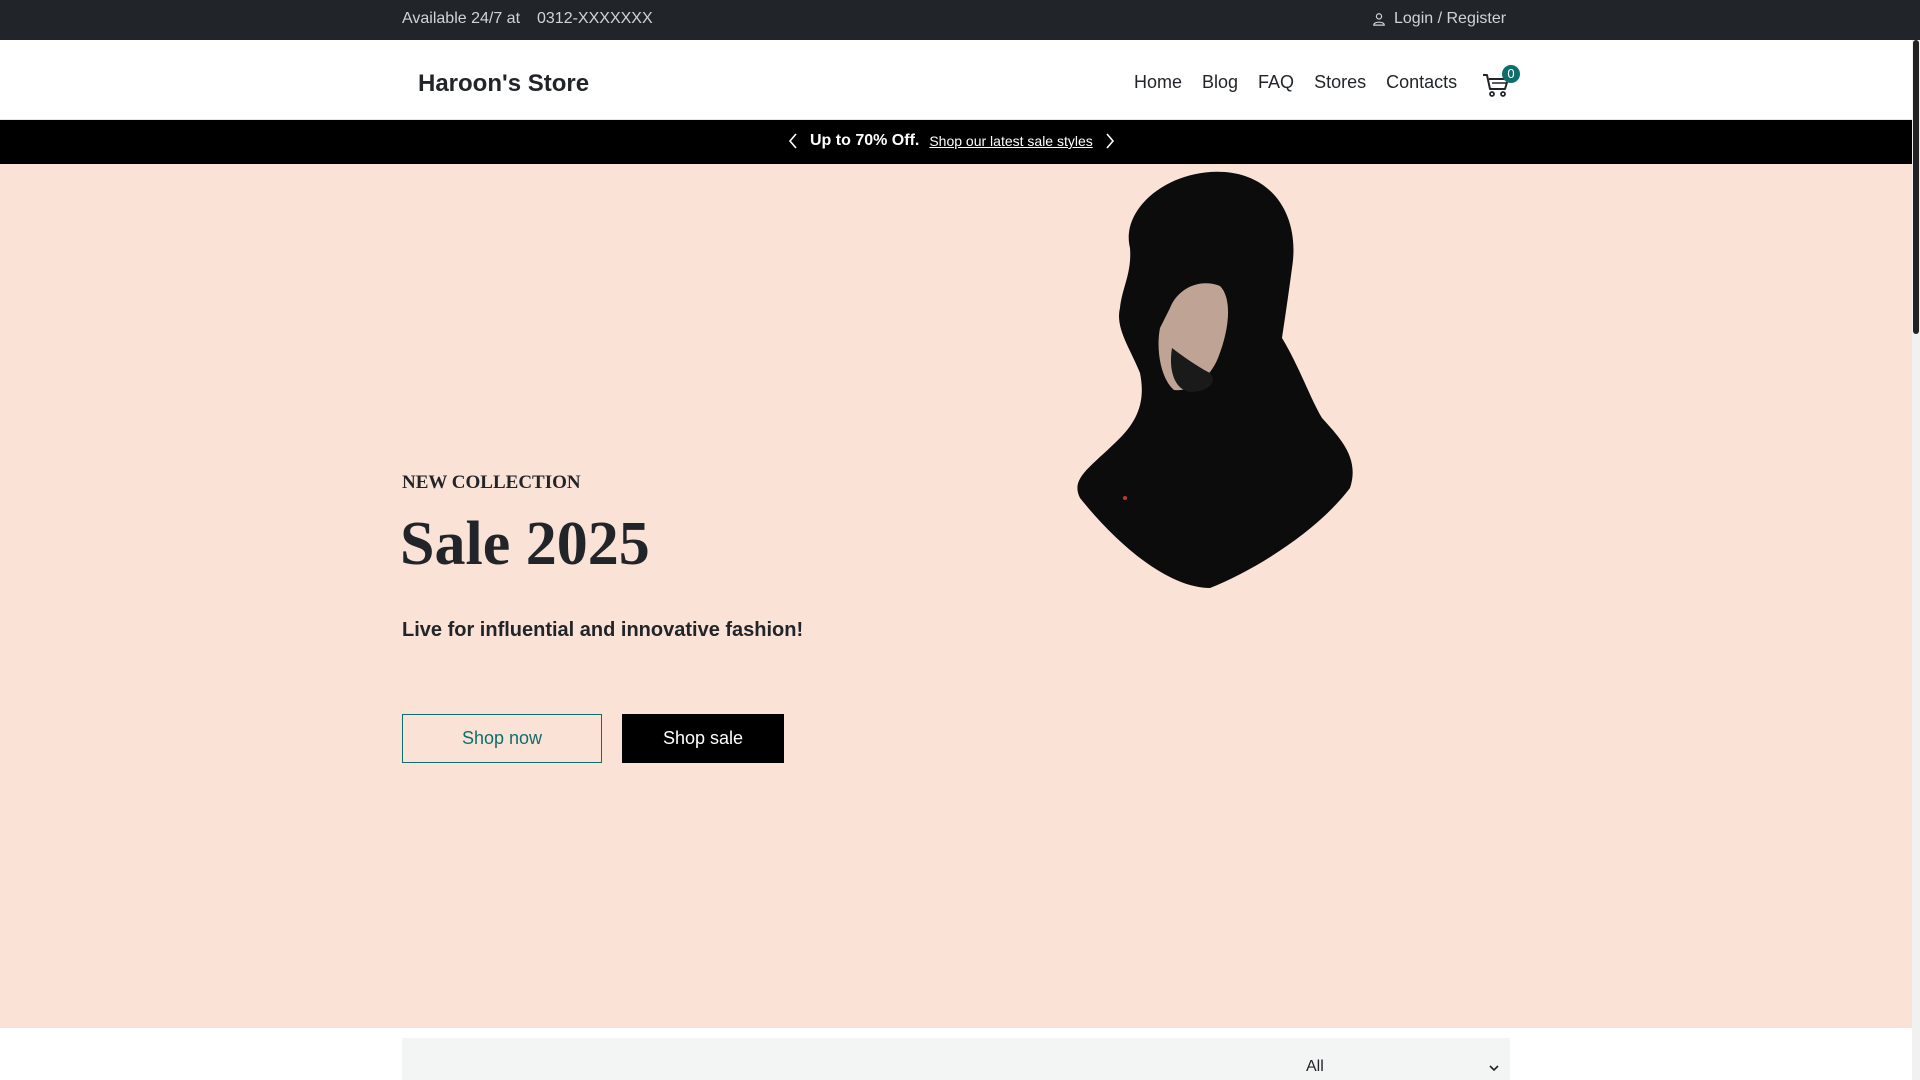  Describe the element at coordinates (1295, 82) in the screenshot. I see `main-nav: Home Blog FAQ Stores Contacts` at that location.